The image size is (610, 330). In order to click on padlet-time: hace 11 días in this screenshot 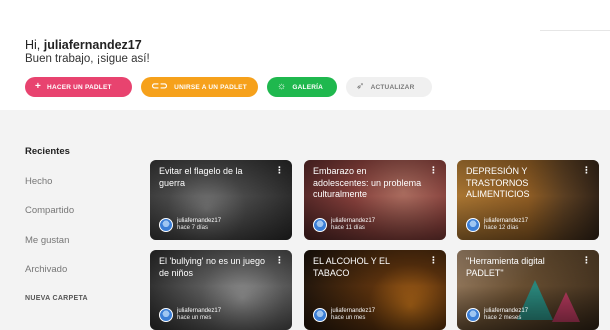, I will do `click(348, 228)`.